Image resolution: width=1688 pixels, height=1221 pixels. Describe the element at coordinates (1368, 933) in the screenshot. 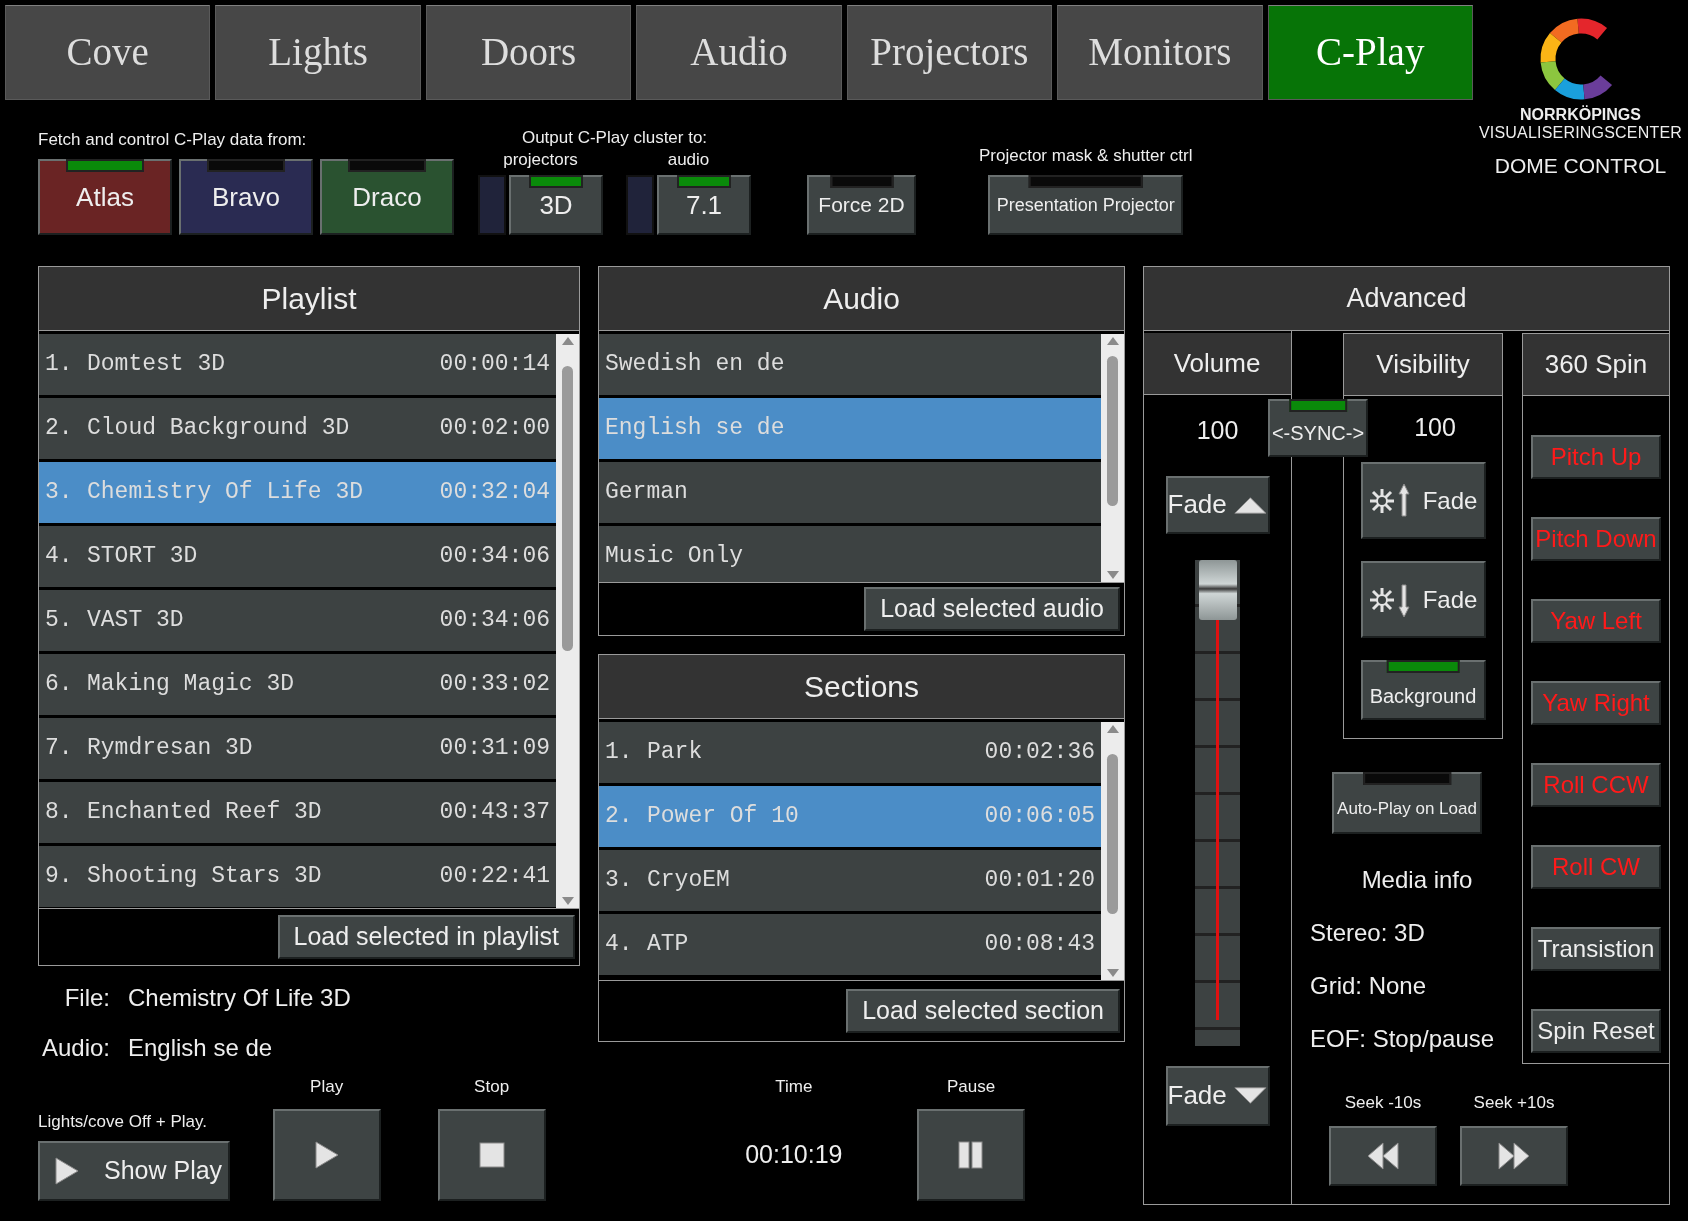

I see `media-info-line: Stereo: 3D` at that location.